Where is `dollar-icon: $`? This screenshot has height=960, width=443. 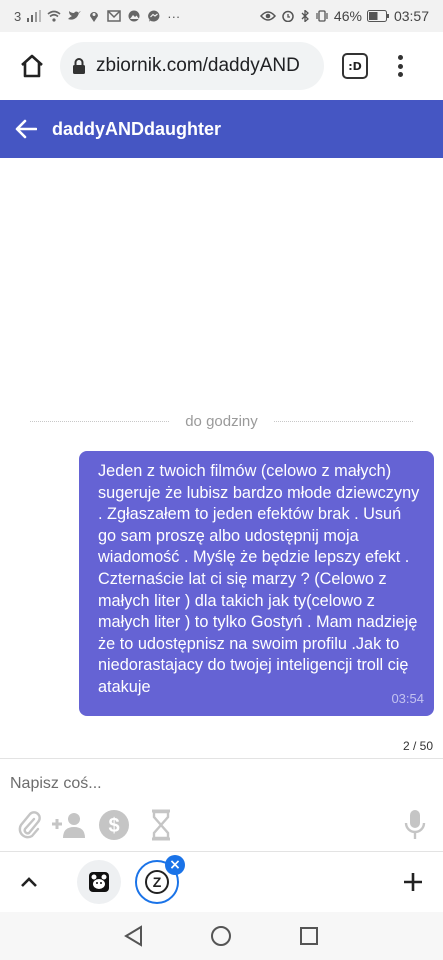 dollar-icon: $ is located at coordinates (114, 825).